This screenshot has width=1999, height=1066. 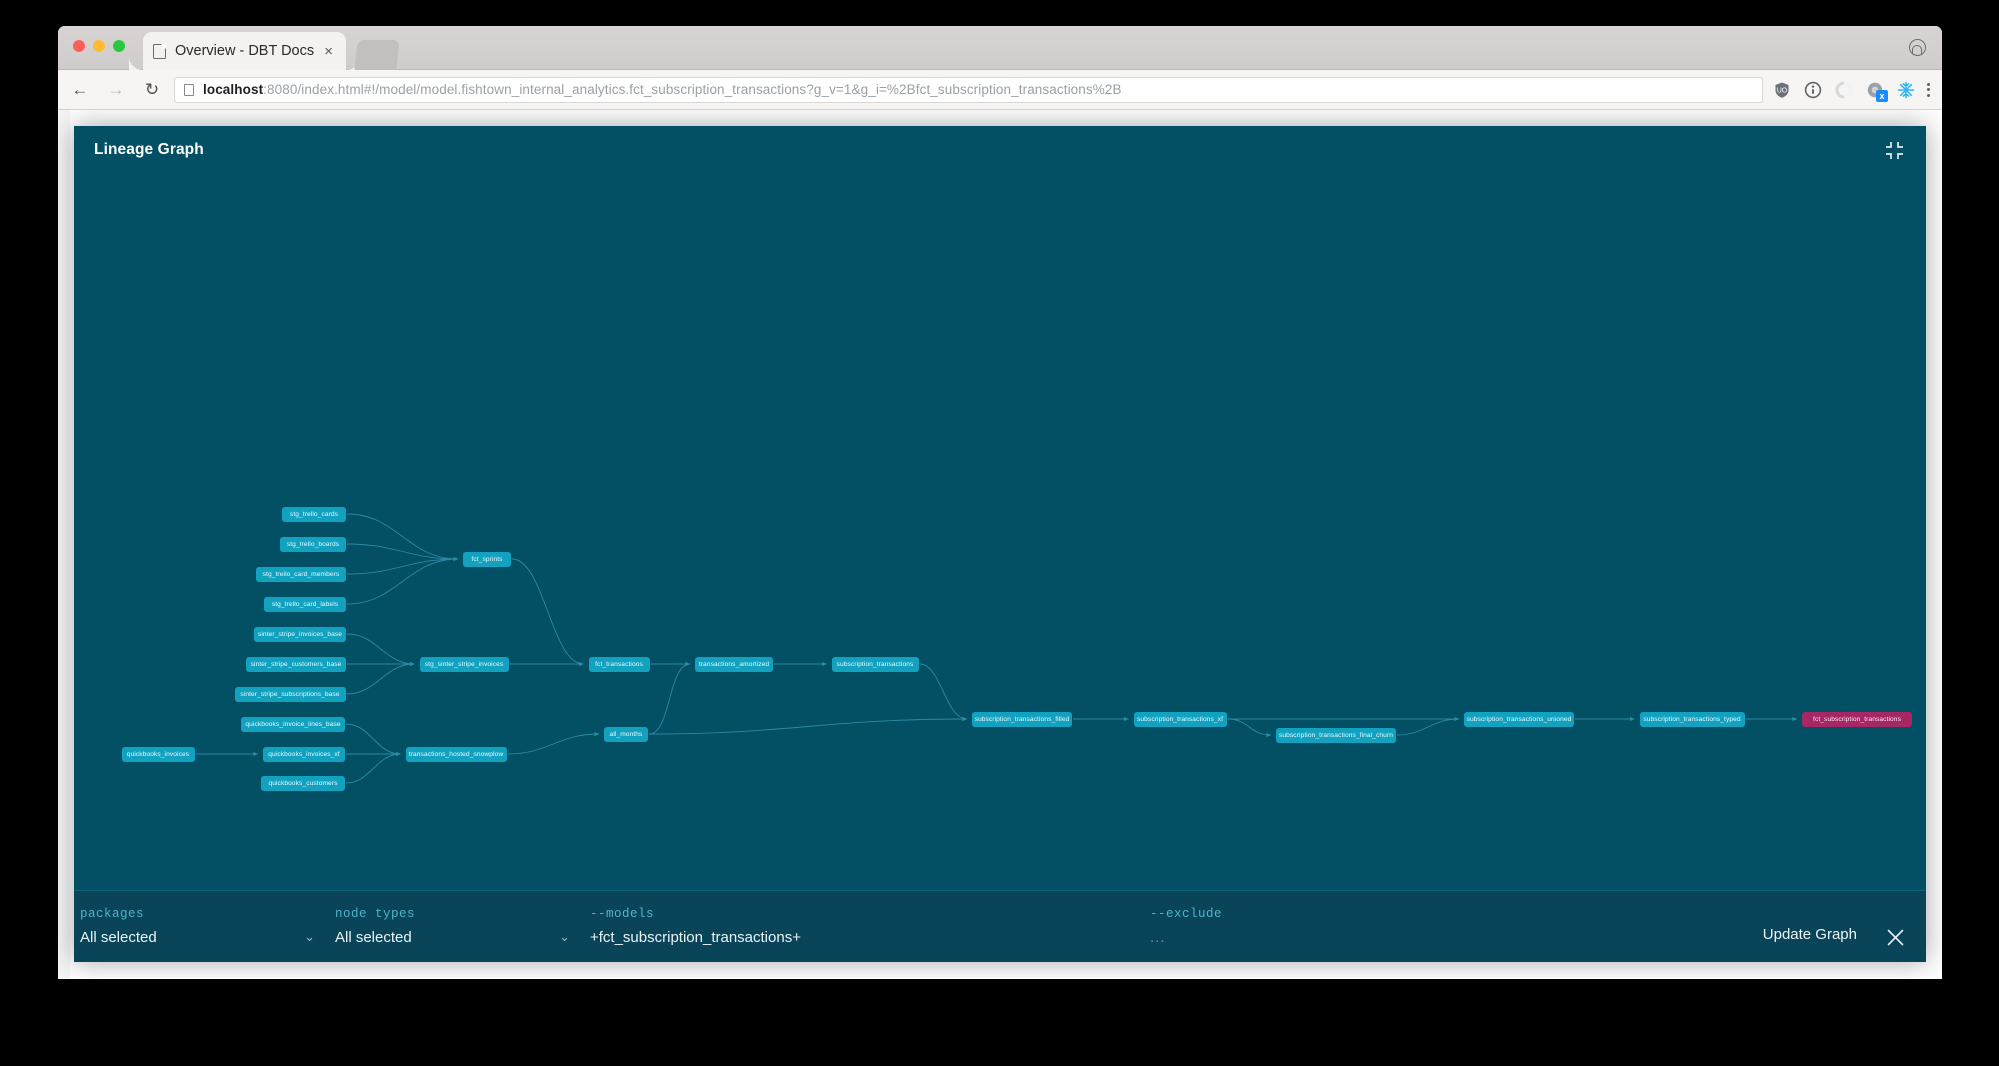 What do you see at coordinates (1000, 48) in the screenshot?
I see `tab-strip: Overview - DBT Docs ×` at bounding box center [1000, 48].